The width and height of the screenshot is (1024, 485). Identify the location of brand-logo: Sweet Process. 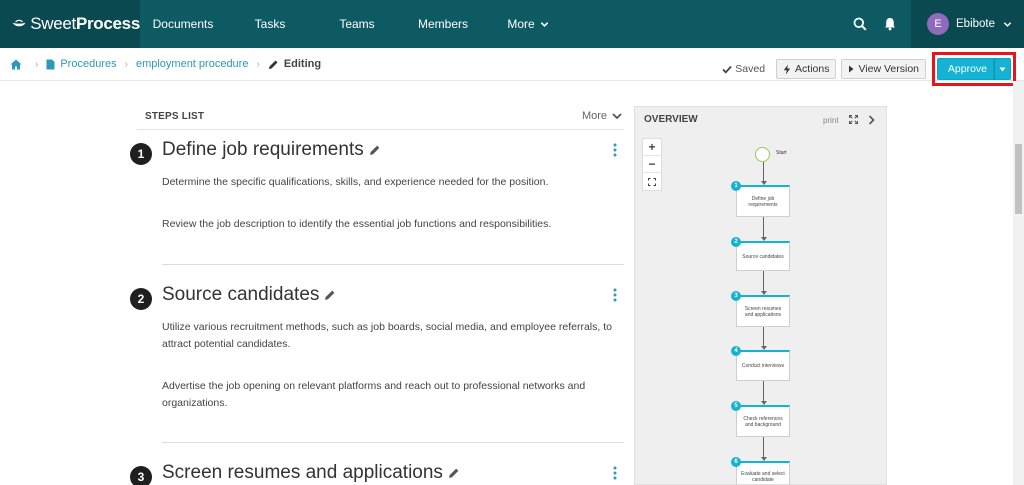
(70, 24).